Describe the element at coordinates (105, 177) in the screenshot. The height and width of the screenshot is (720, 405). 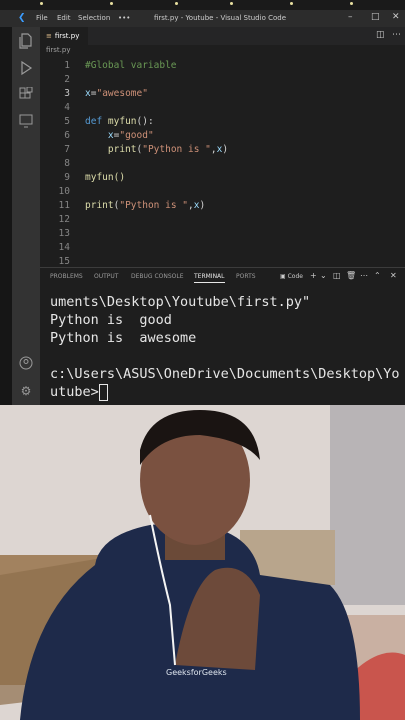
I see `code-text-call: myfun()` at that location.